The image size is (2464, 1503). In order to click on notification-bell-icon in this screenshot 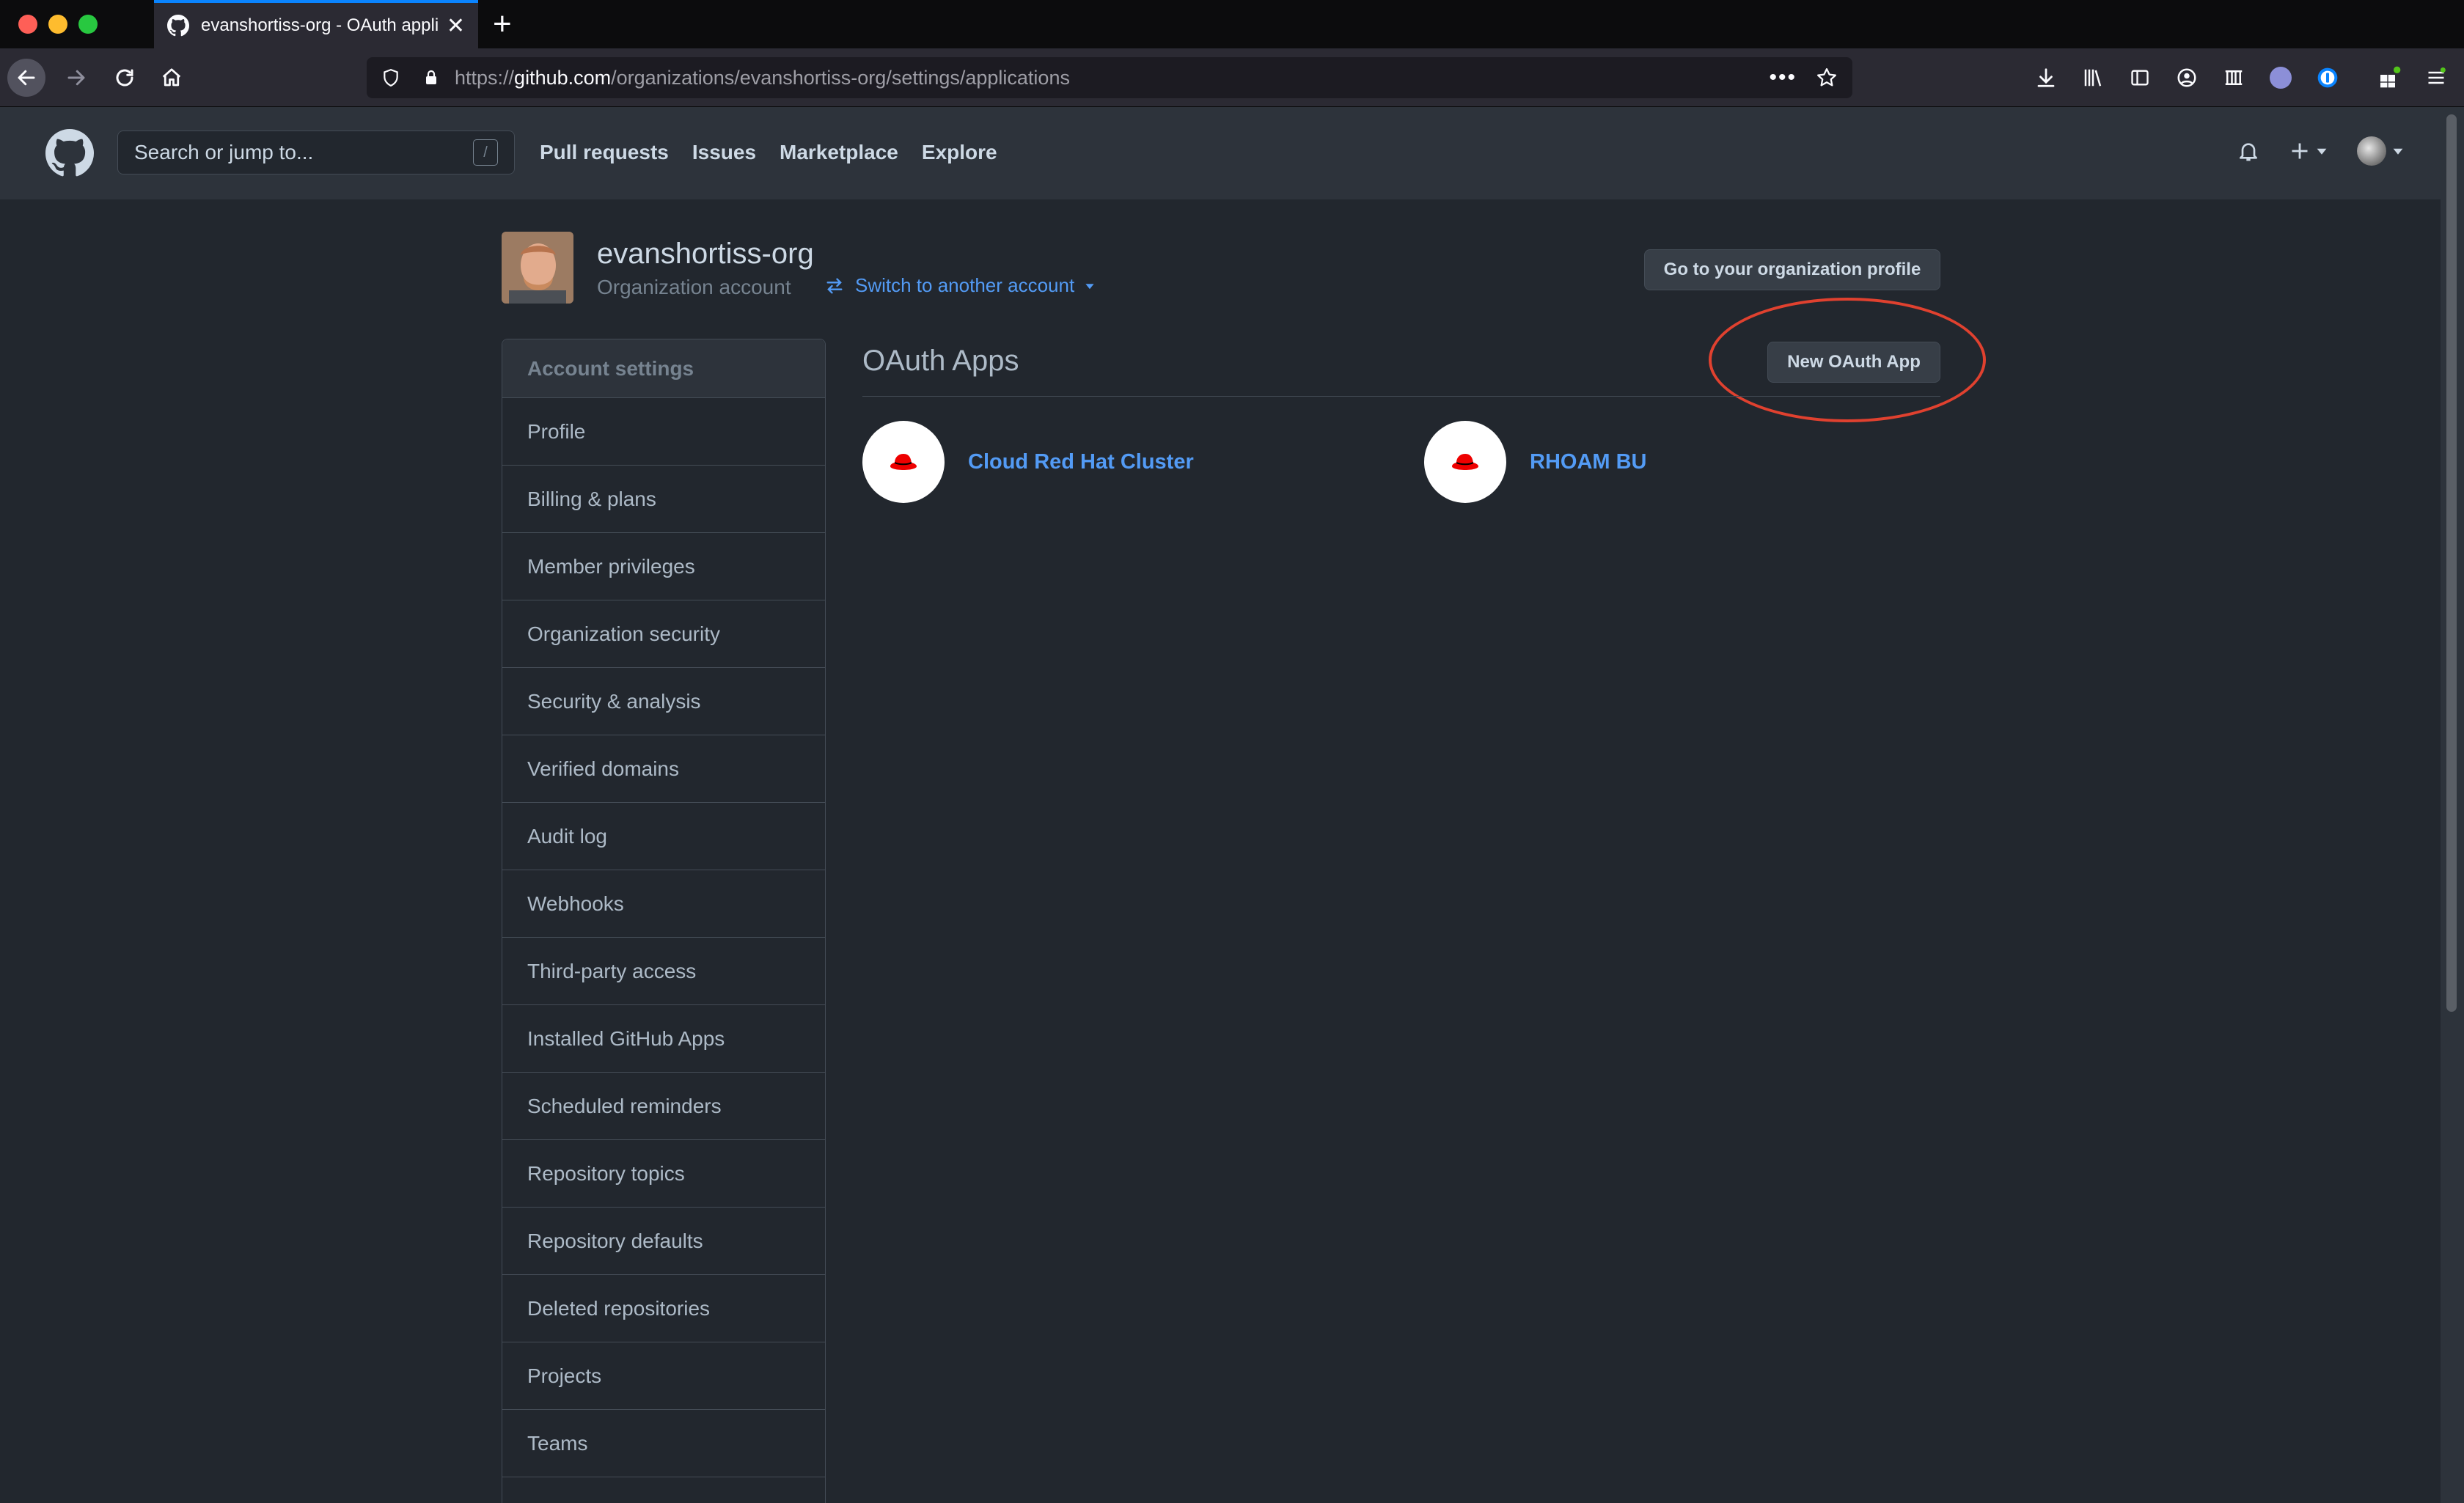, I will do `click(2248, 151)`.